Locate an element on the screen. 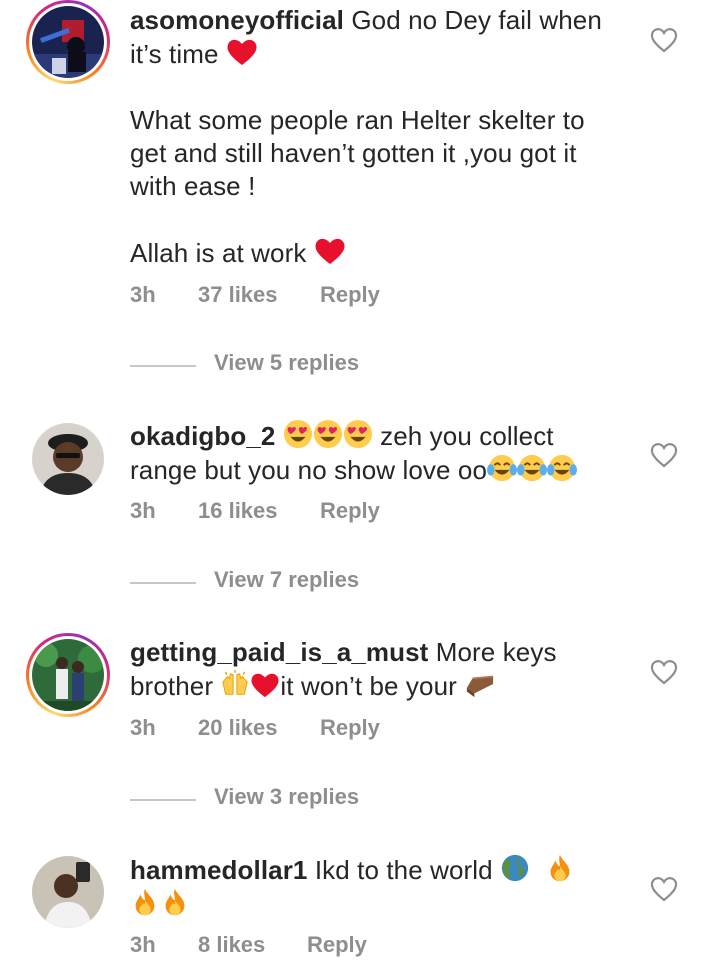  likes-count: 37 likes is located at coordinates (238, 295).